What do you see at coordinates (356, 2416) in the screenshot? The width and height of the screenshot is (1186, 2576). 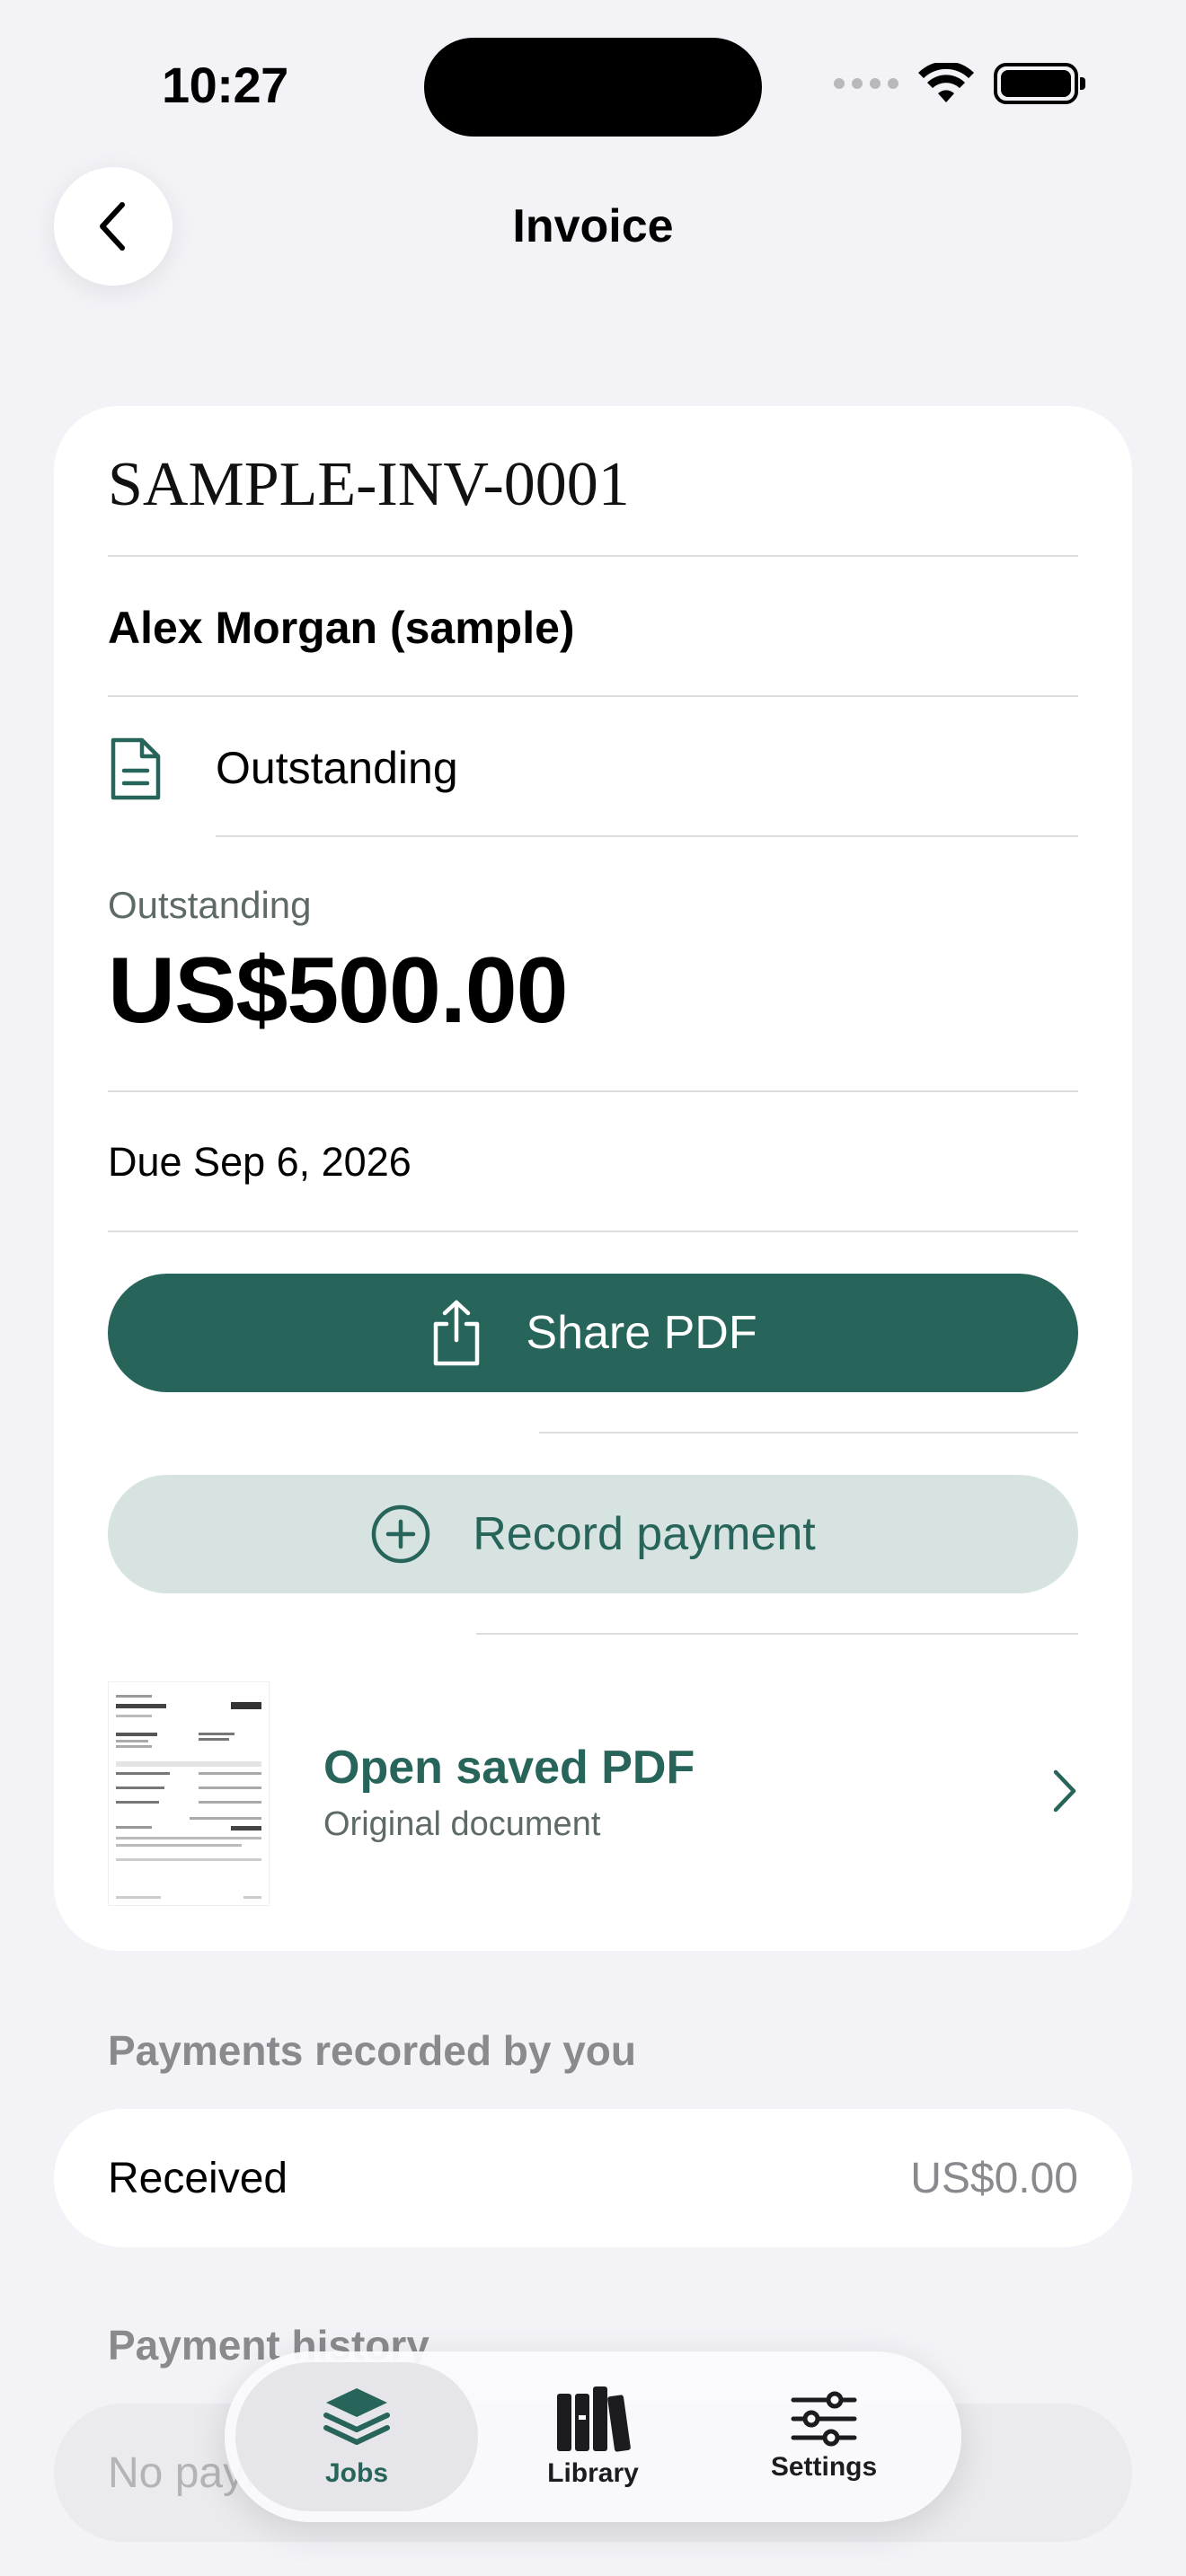 I see `stack-icon` at bounding box center [356, 2416].